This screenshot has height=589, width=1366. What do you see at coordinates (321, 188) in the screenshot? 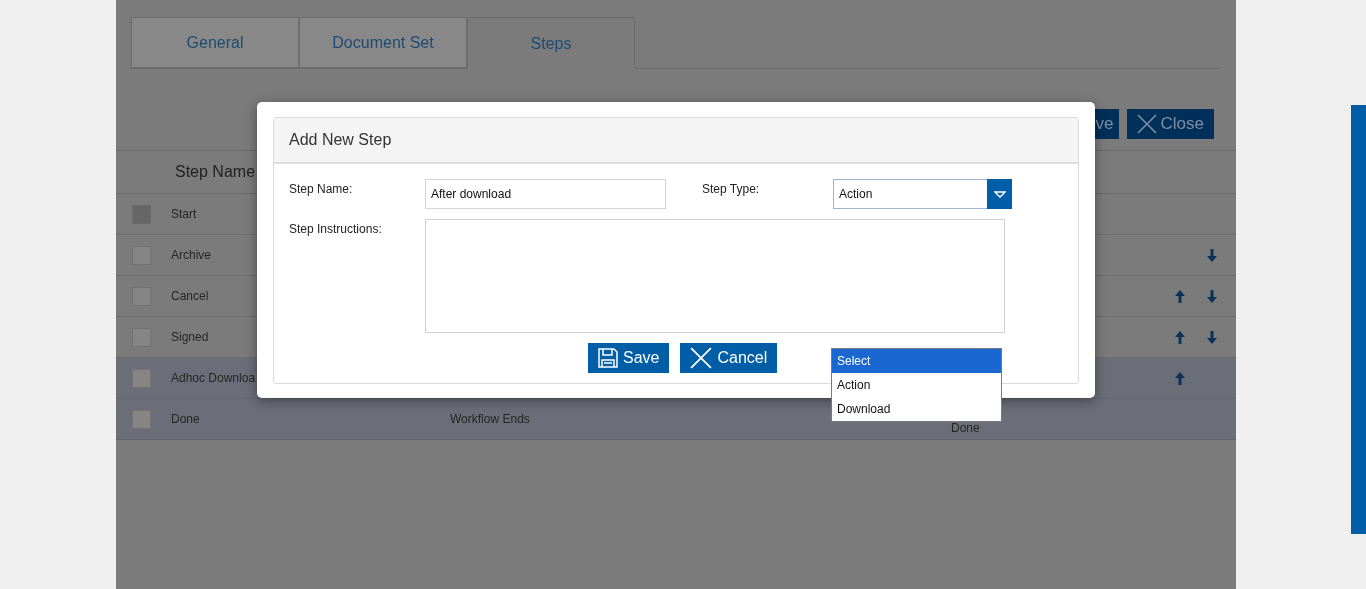
I see `field-label: Step Name:` at bounding box center [321, 188].